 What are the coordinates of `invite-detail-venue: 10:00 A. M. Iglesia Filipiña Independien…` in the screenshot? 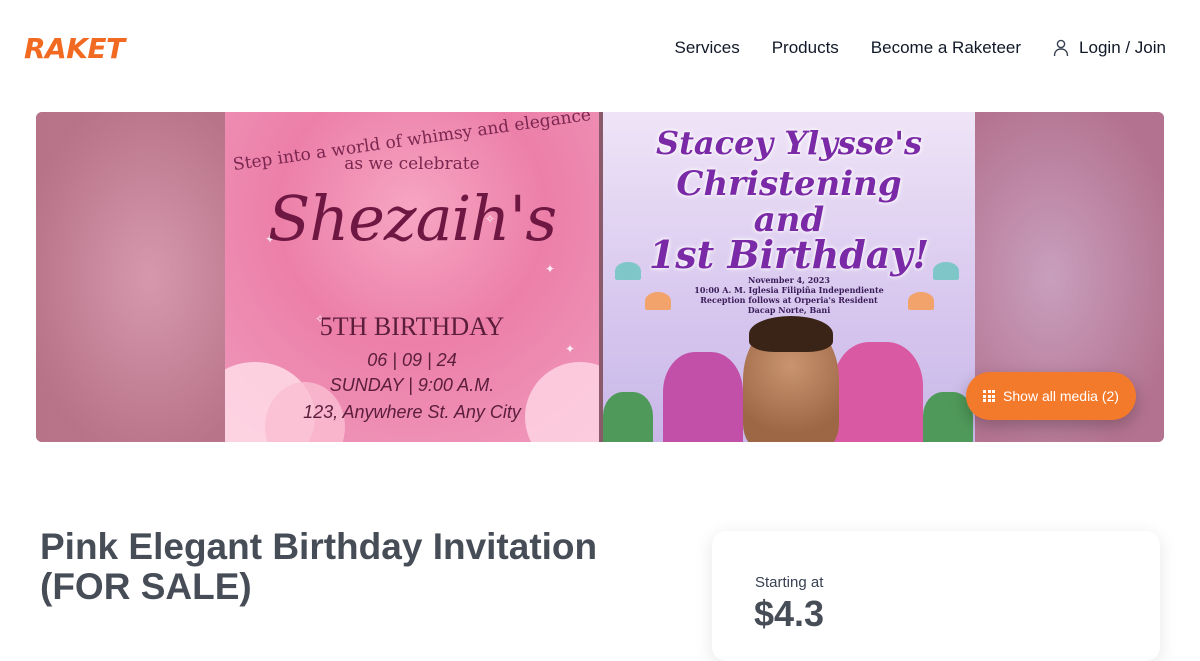 It's located at (789, 290).